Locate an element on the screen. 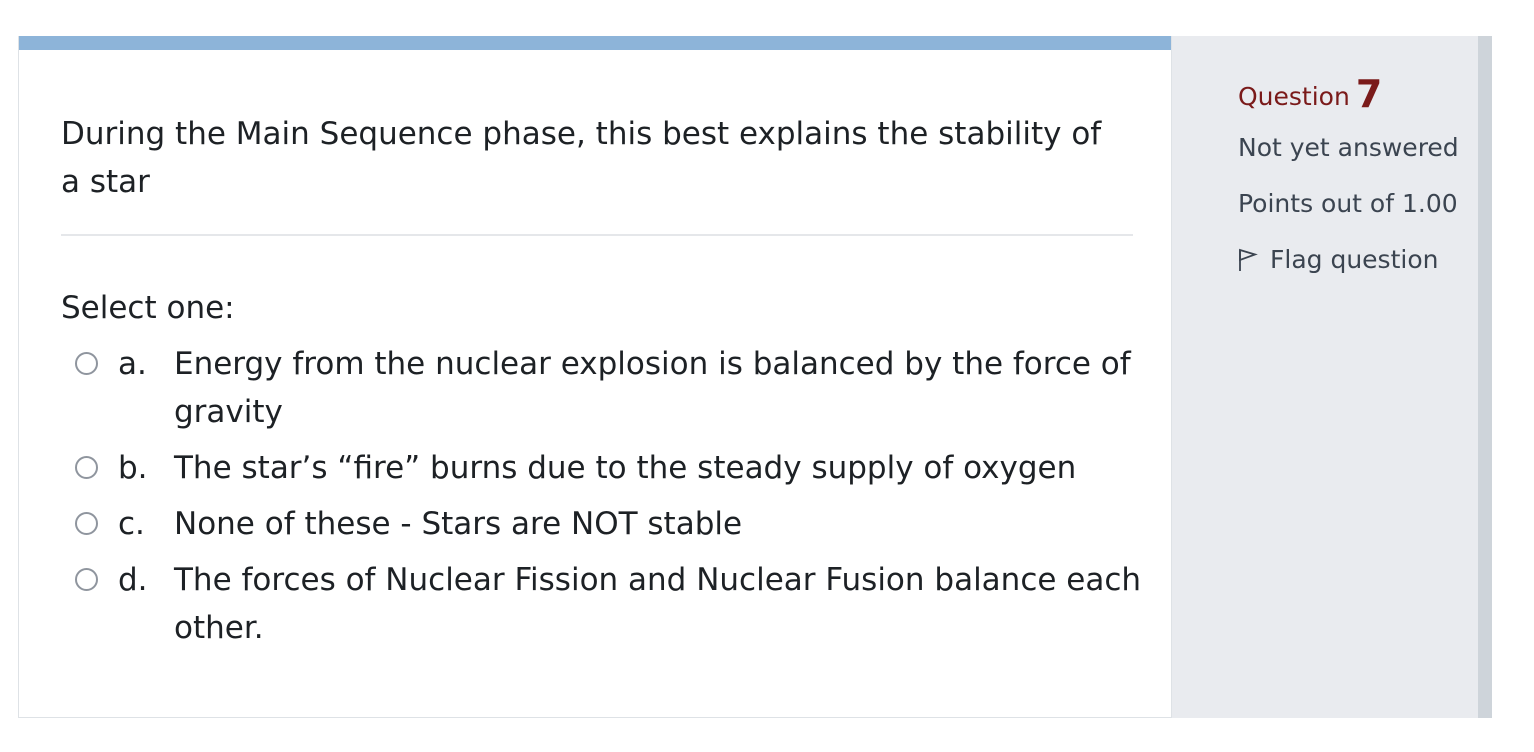 The image size is (1534, 752). question-grade: Points out of 1.00 is located at coordinates (1348, 203).